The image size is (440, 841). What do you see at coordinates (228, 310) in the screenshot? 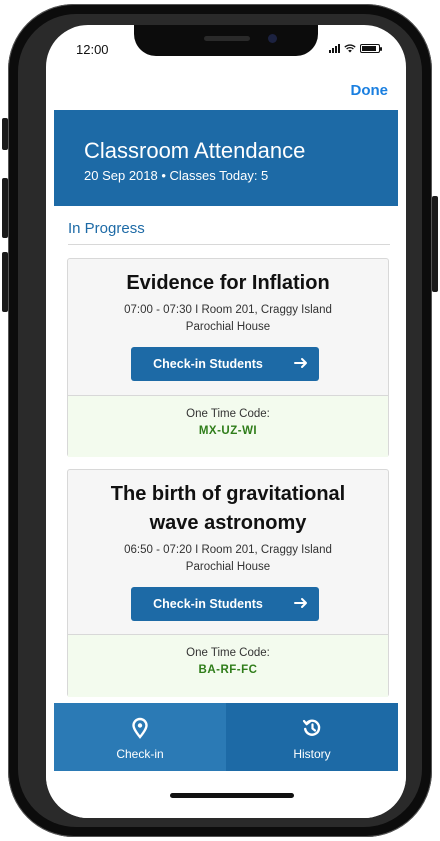
I see `class-time-room: 07:00 - 07:30 I Room 201, Craggy Island` at bounding box center [228, 310].